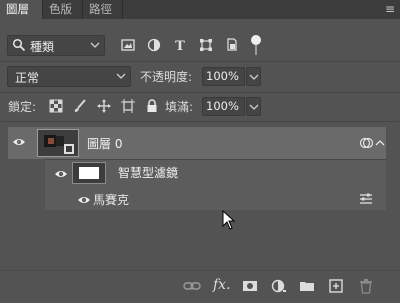 This screenshot has height=303, width=400. I want to click on add-mask-icon, so click(250, 286).